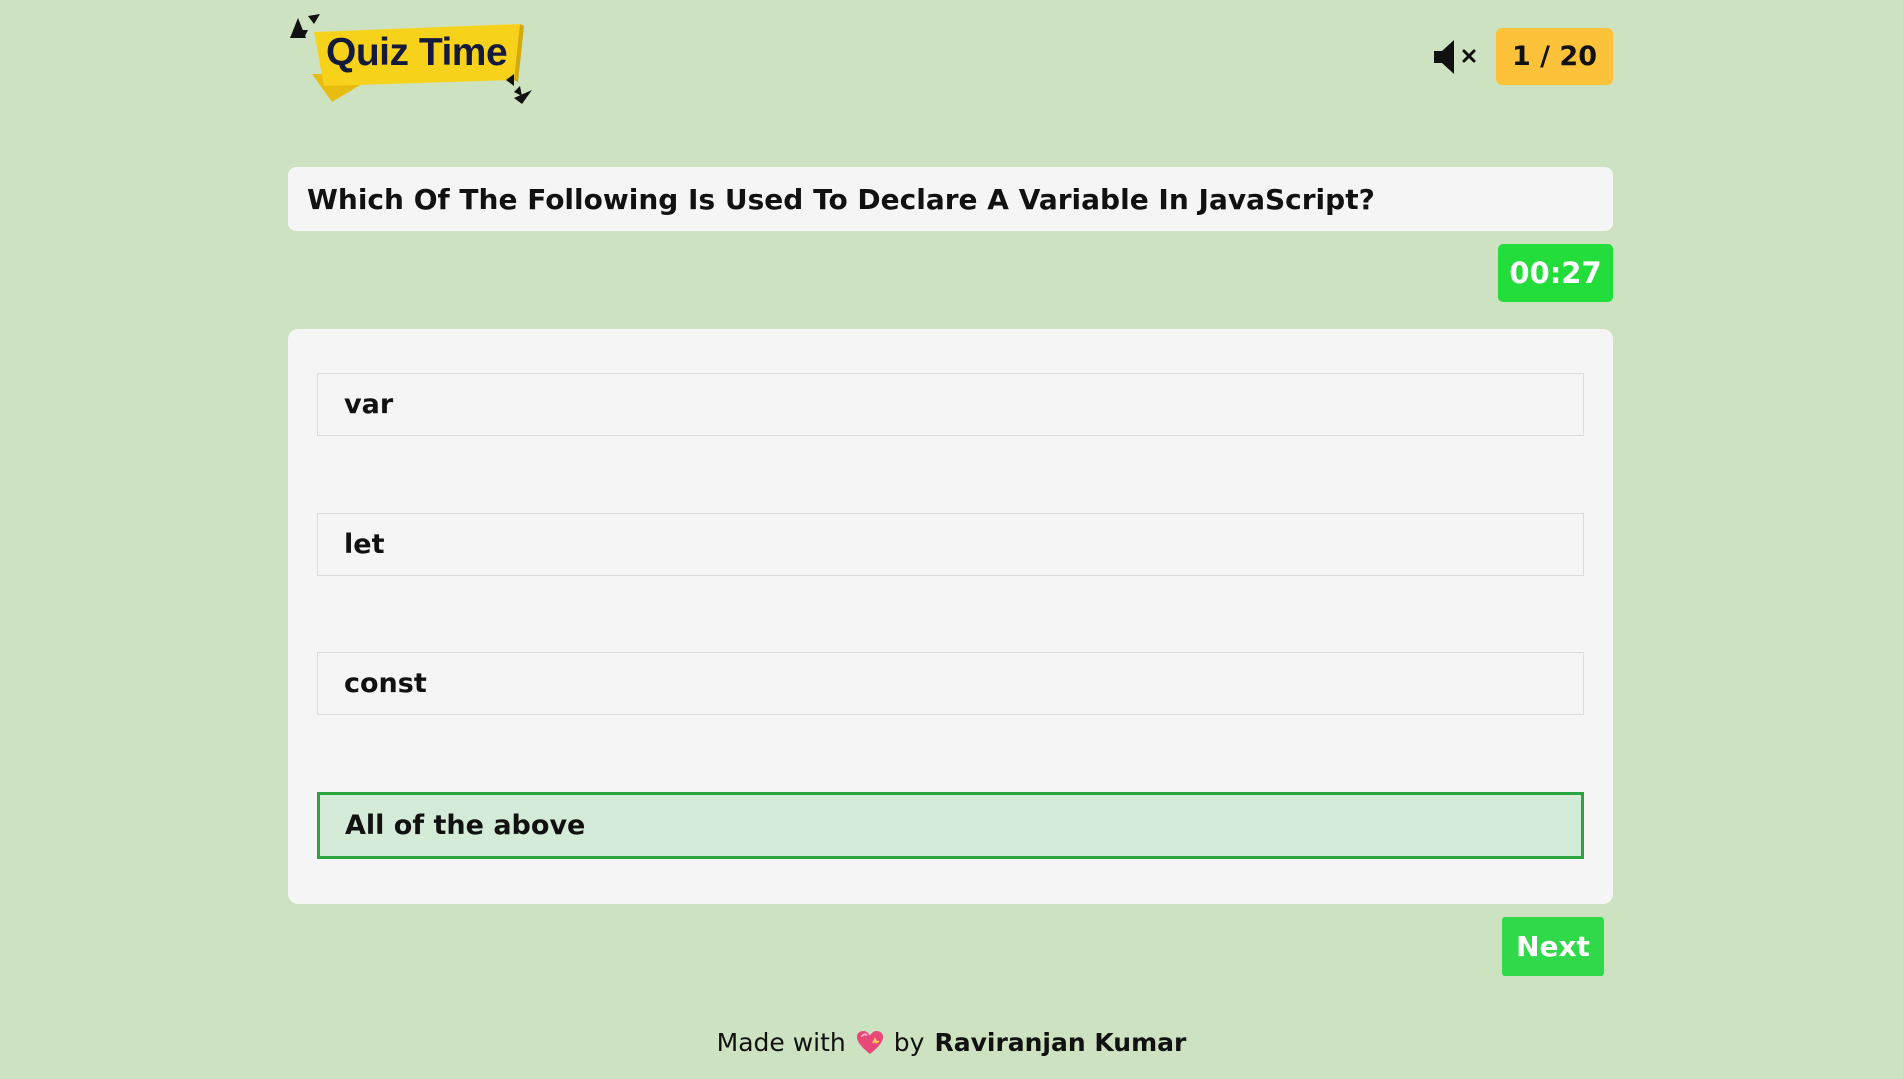  I want to click on question-counter: 1 / 20, so click(1554, 56).